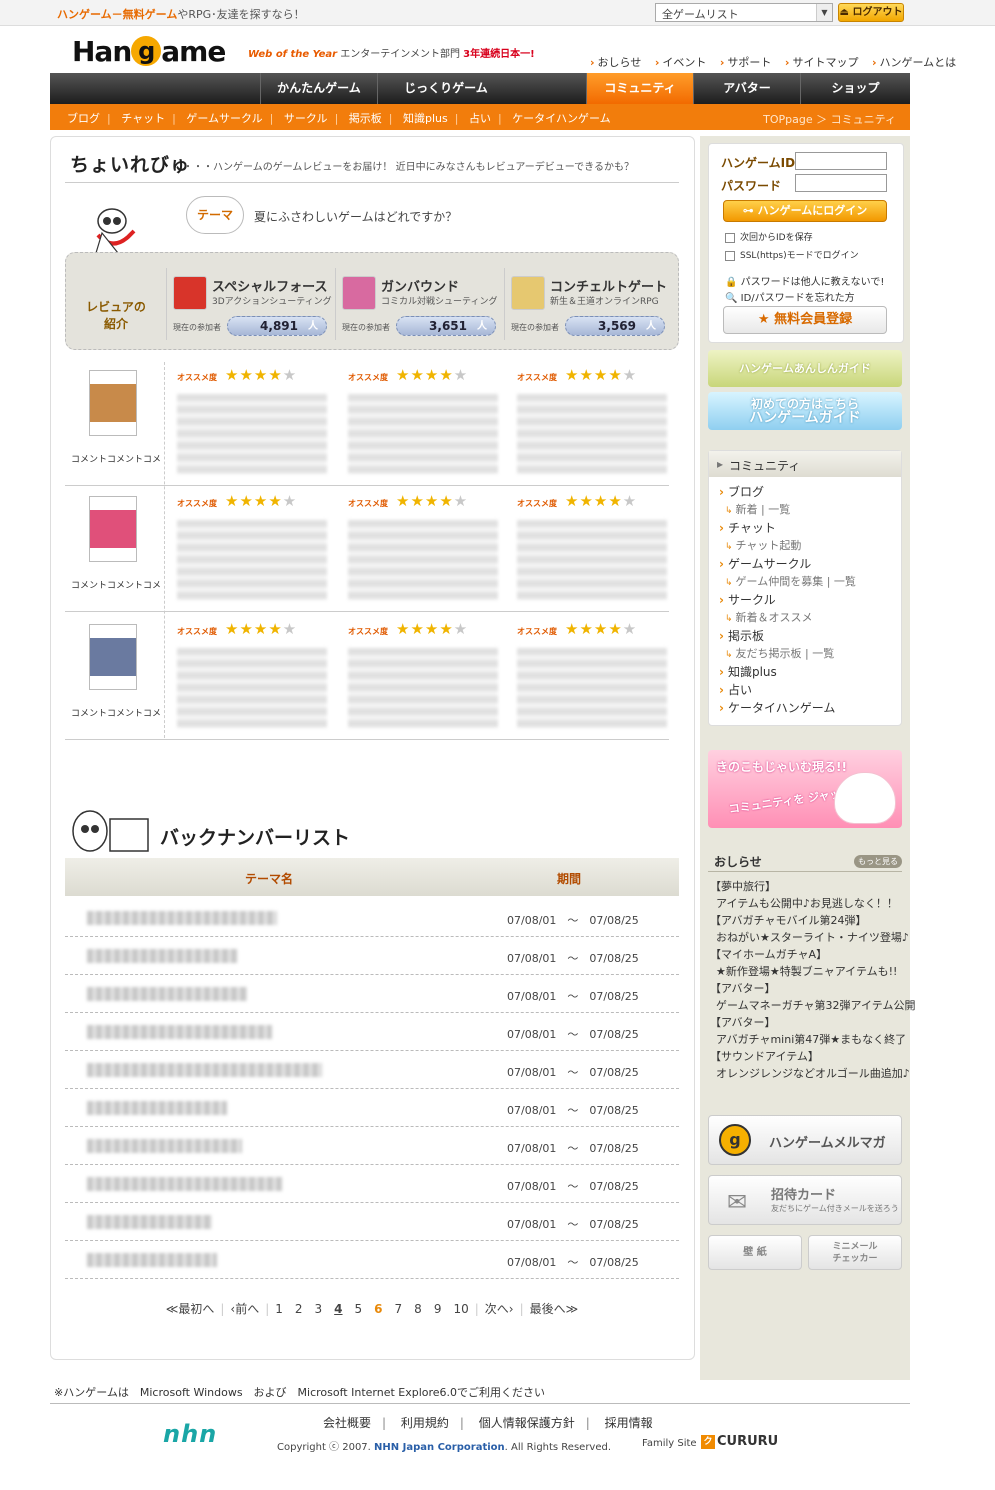 The width and height of the screenshot is (995, 1490). Describe the element at coordinates (871, 12) in the screenshot. I see `logout-button: ⏏ ログアウト` at that location.